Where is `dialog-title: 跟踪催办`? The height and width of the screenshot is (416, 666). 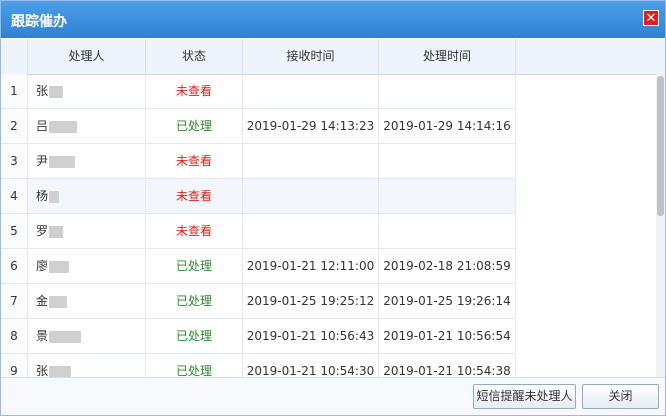 dialog-title: 跟踪催办 is located at coordinates (39, 22).